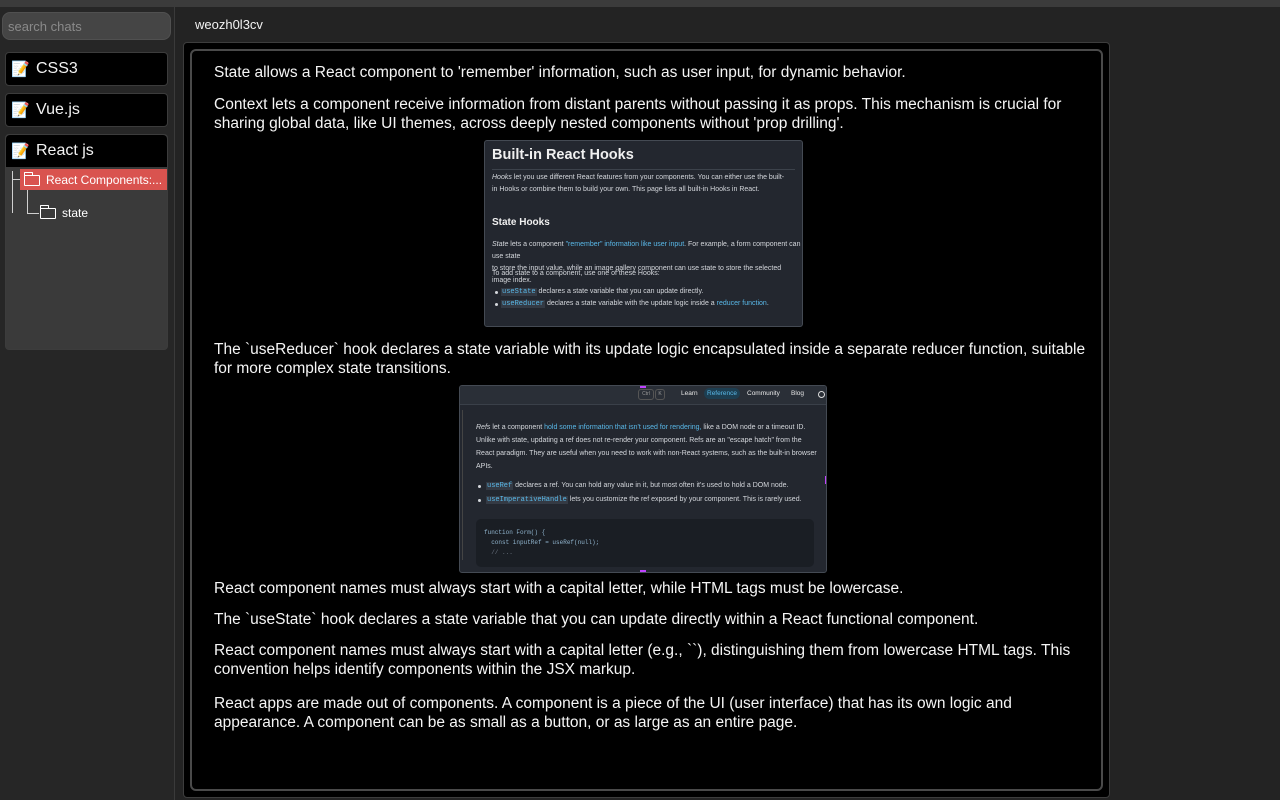 Image resolution: width=1280 pixels, height=800 pixels. I want to click on emphasis: Hooks, so click(502, 177).